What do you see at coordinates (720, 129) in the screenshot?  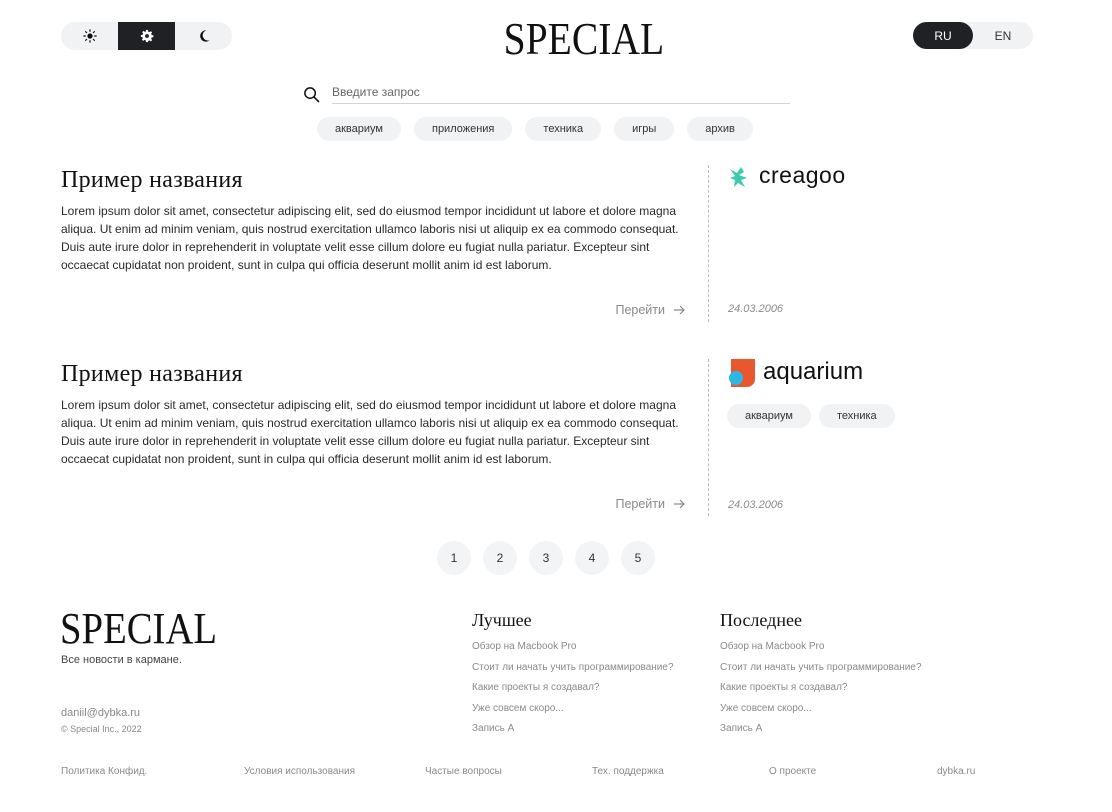 I see `tag-archive: архив` at bounding box center [720, 129].